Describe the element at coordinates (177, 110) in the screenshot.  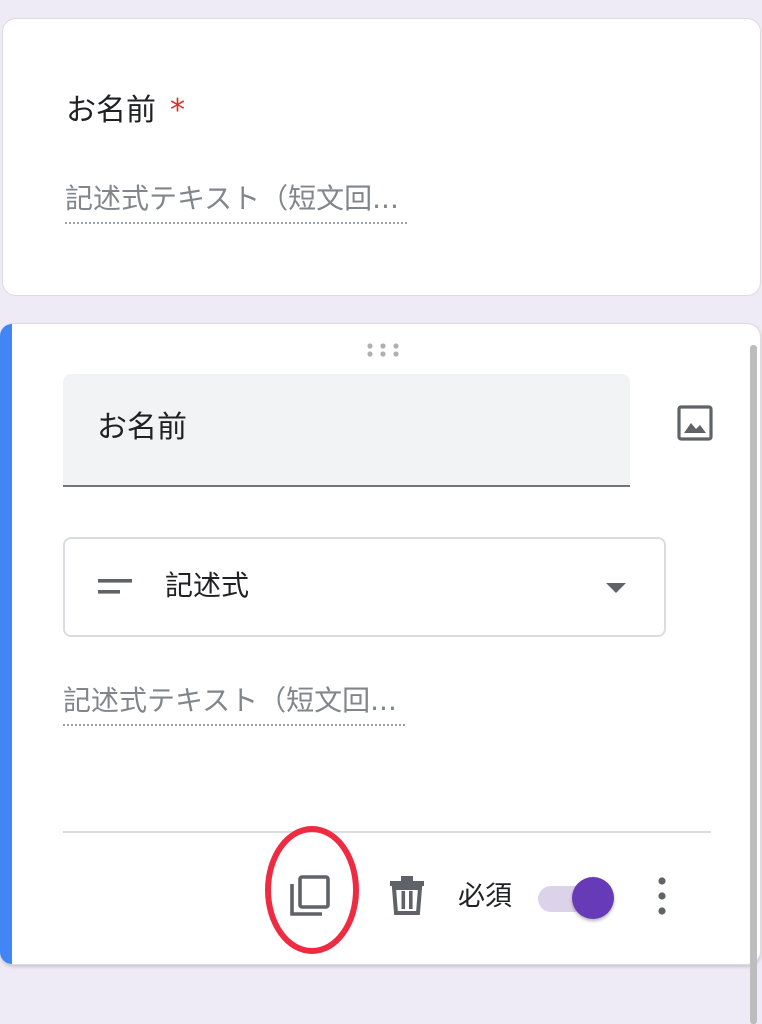
I see `required-asterisk: *` at that location.